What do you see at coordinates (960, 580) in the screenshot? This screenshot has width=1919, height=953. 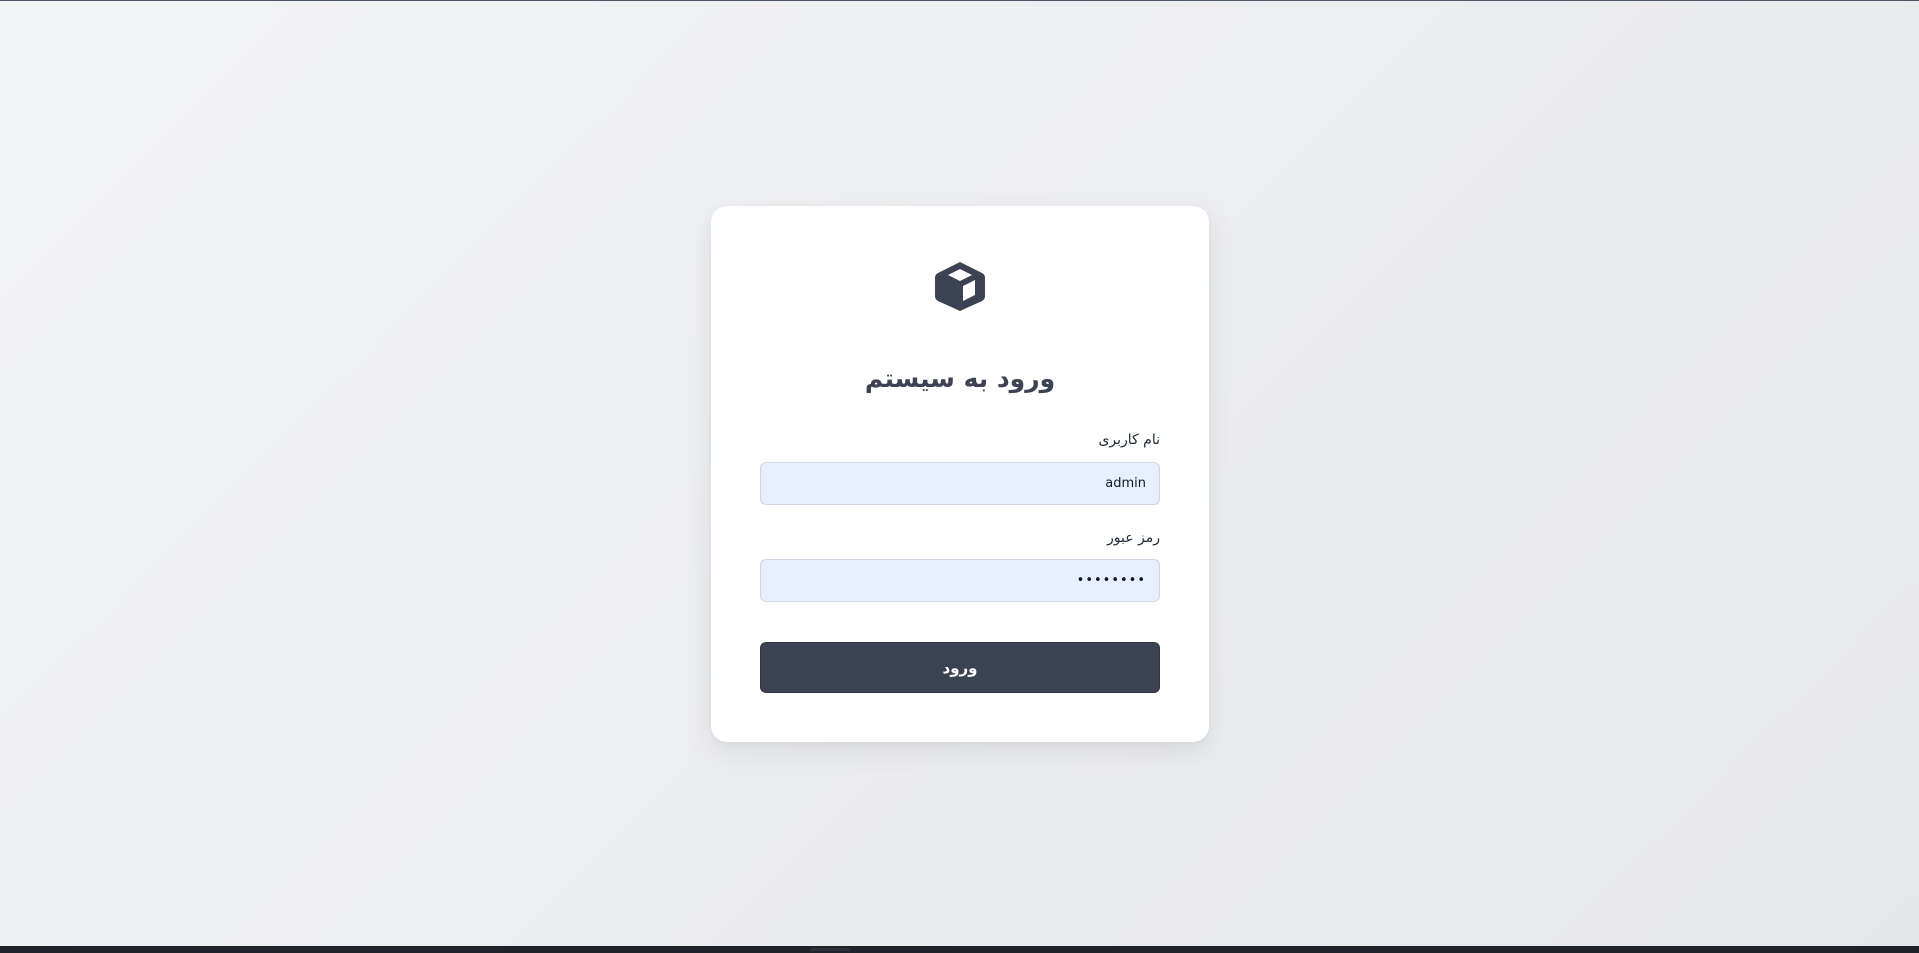 I see `password-field` at bounding box center [960, 580].